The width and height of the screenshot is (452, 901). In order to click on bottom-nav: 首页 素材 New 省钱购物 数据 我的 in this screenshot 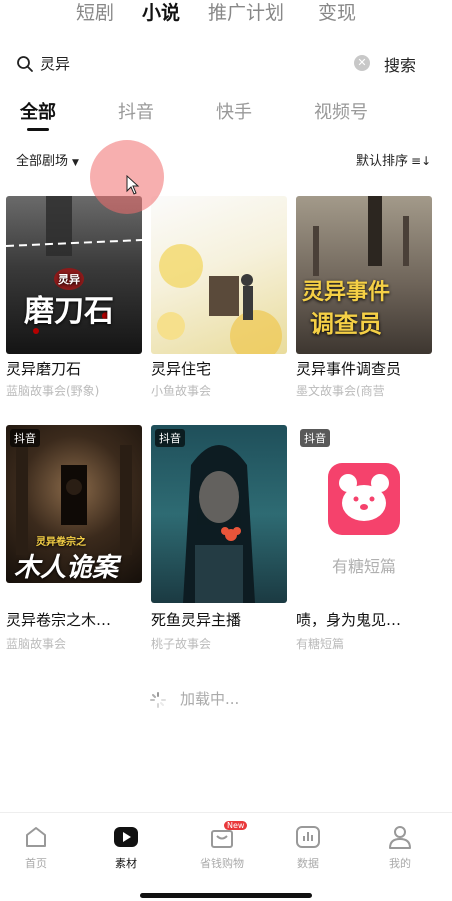, I will do `click(226, 856)`.